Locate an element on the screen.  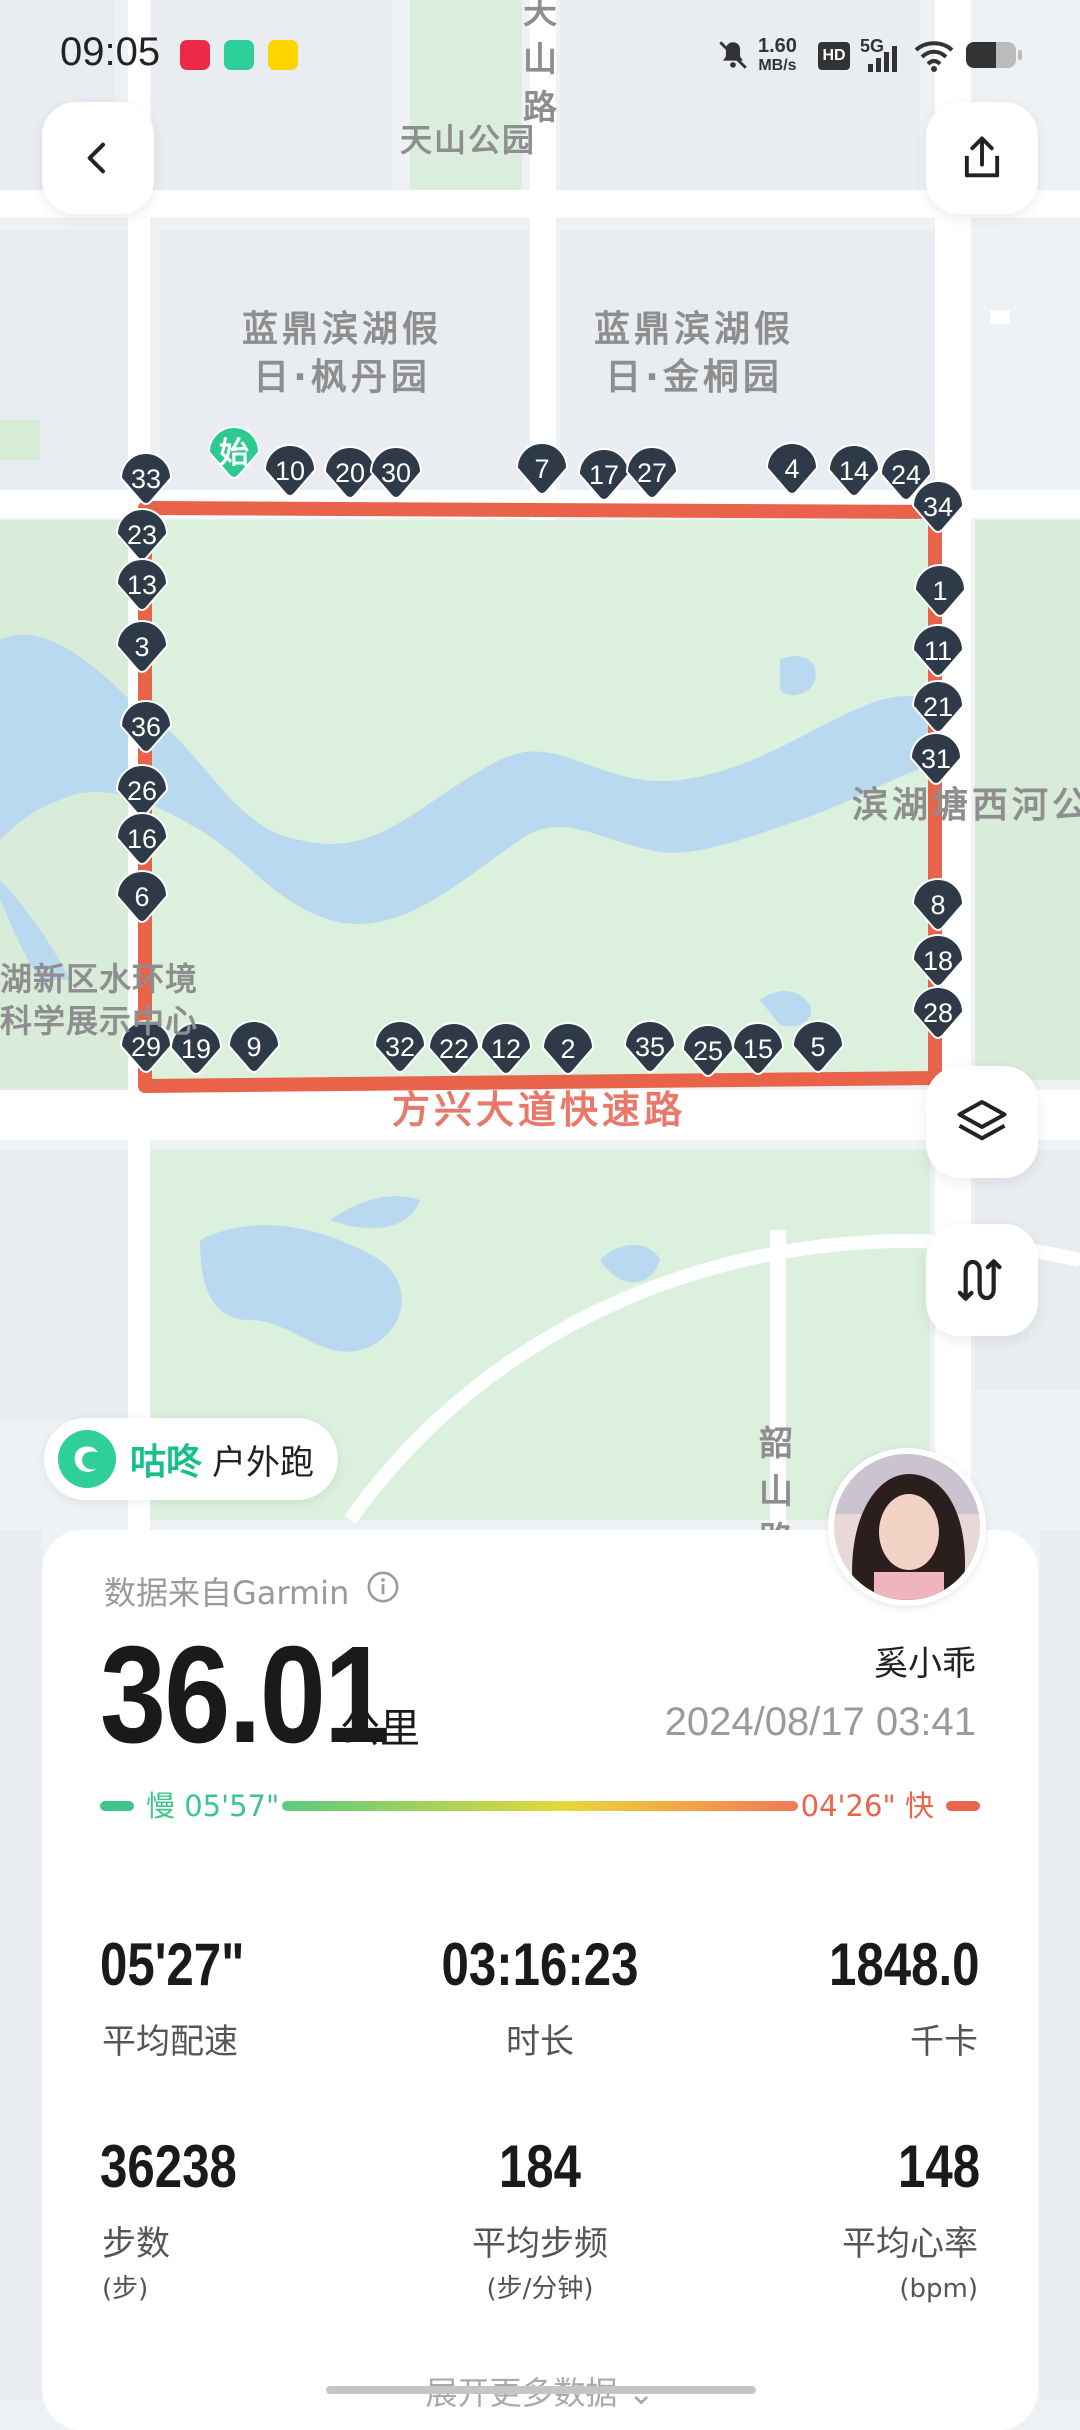
stat-cadence-value: 184 is located at coordinates (540, 2166).